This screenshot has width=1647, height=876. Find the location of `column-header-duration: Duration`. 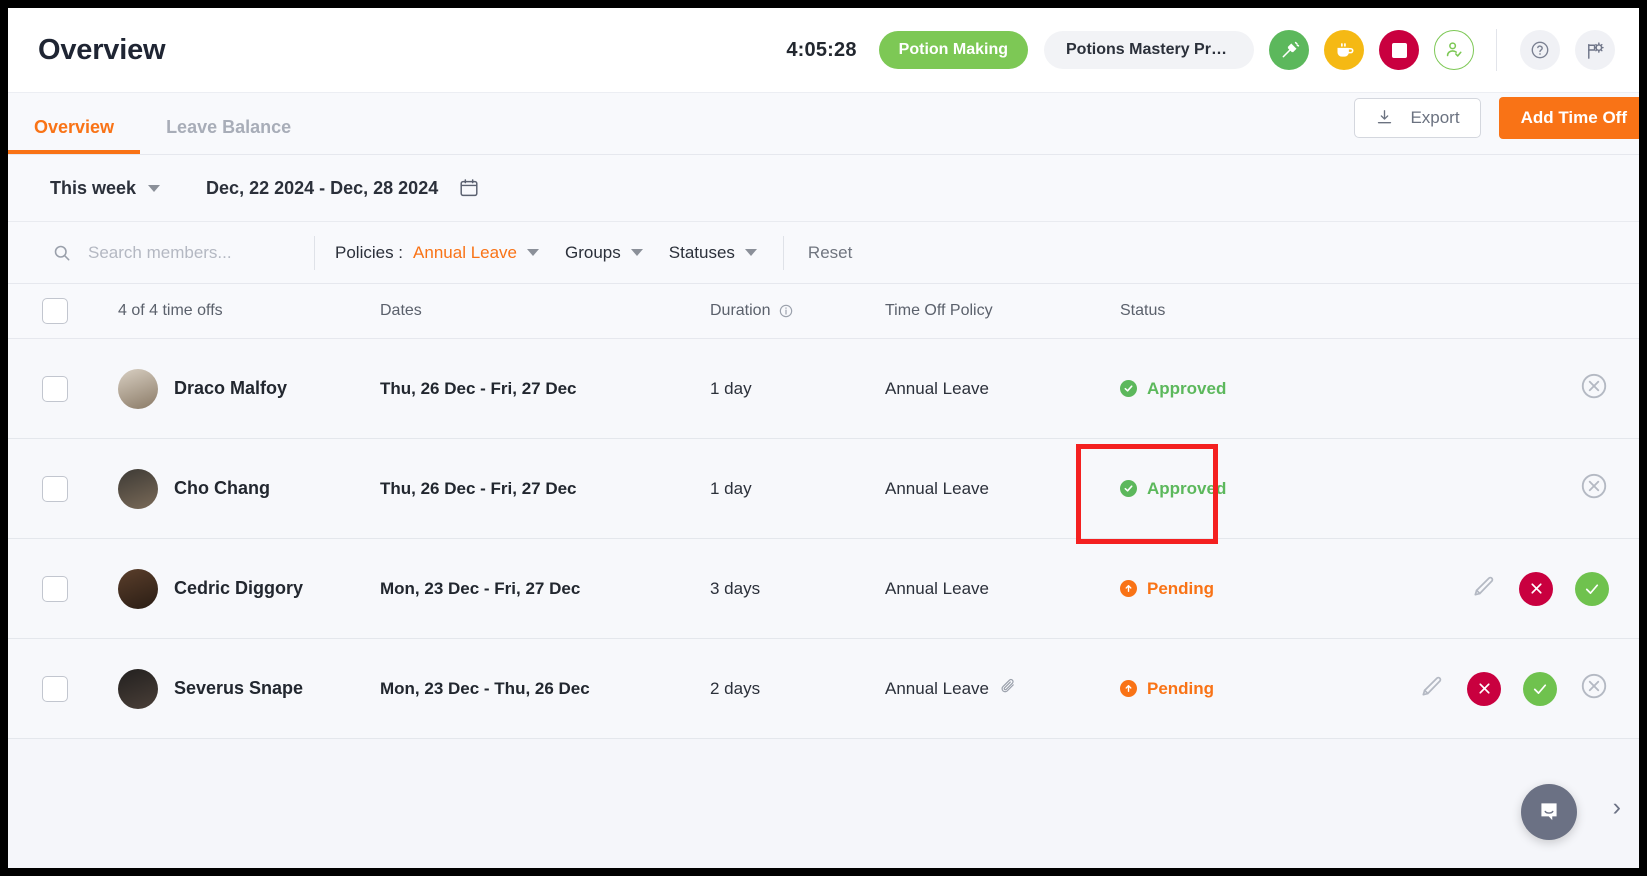

column-header-duration: Duration is located at coordinates (797, 311).